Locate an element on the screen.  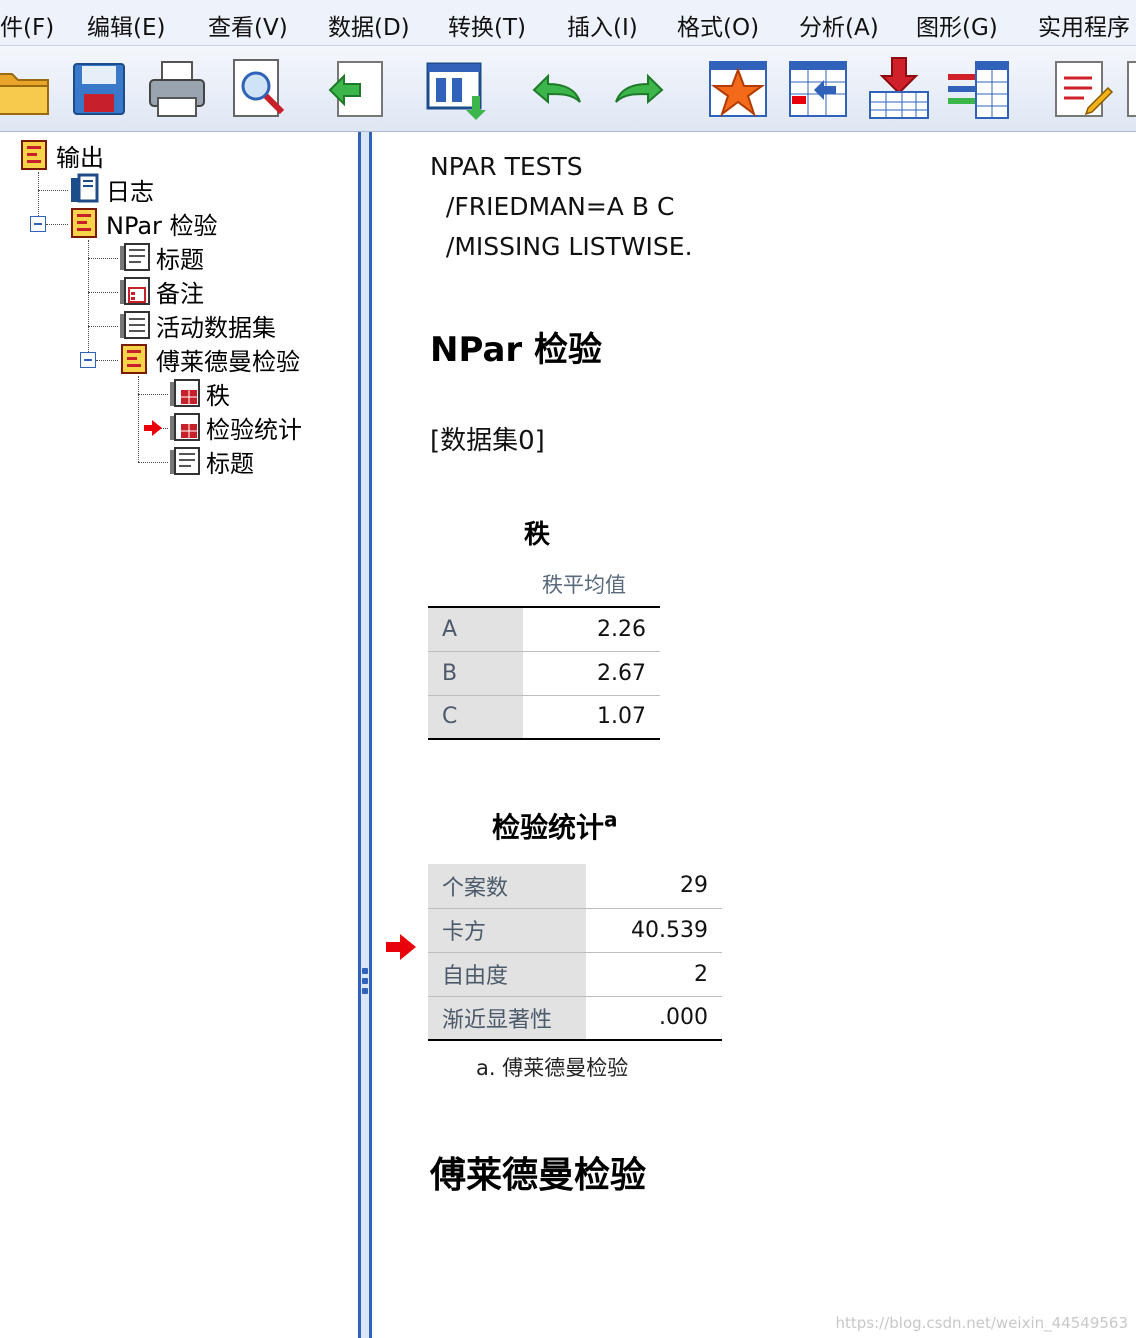
table-row: A 2.26 is located at coordinates (544, 629).